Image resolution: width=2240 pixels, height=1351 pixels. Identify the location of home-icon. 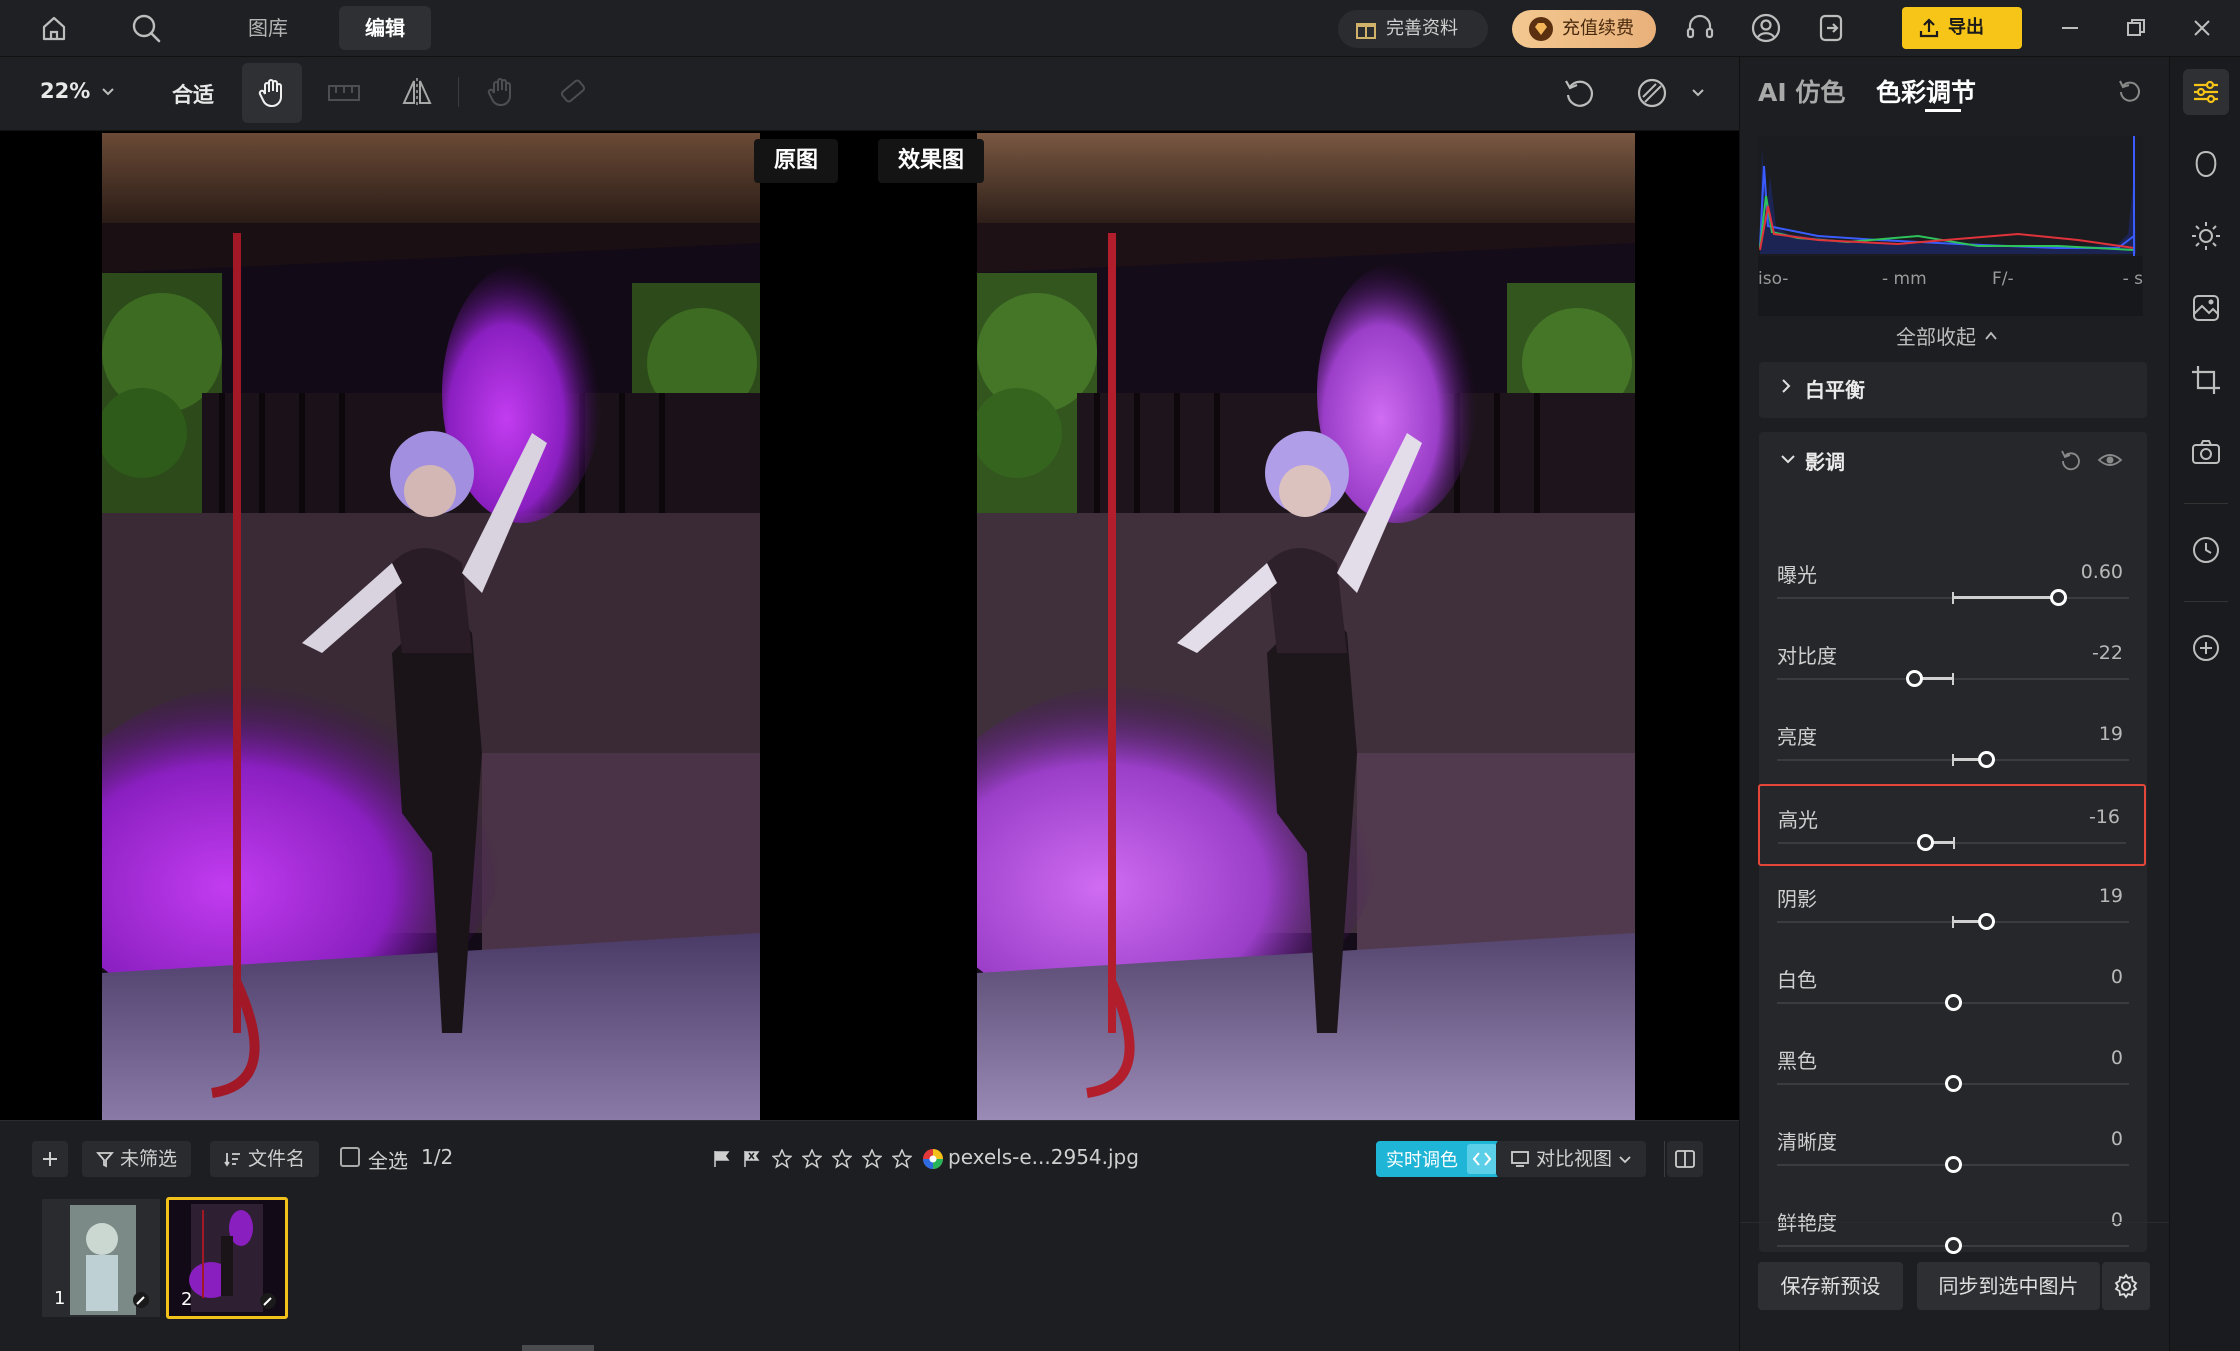
(54, 28).